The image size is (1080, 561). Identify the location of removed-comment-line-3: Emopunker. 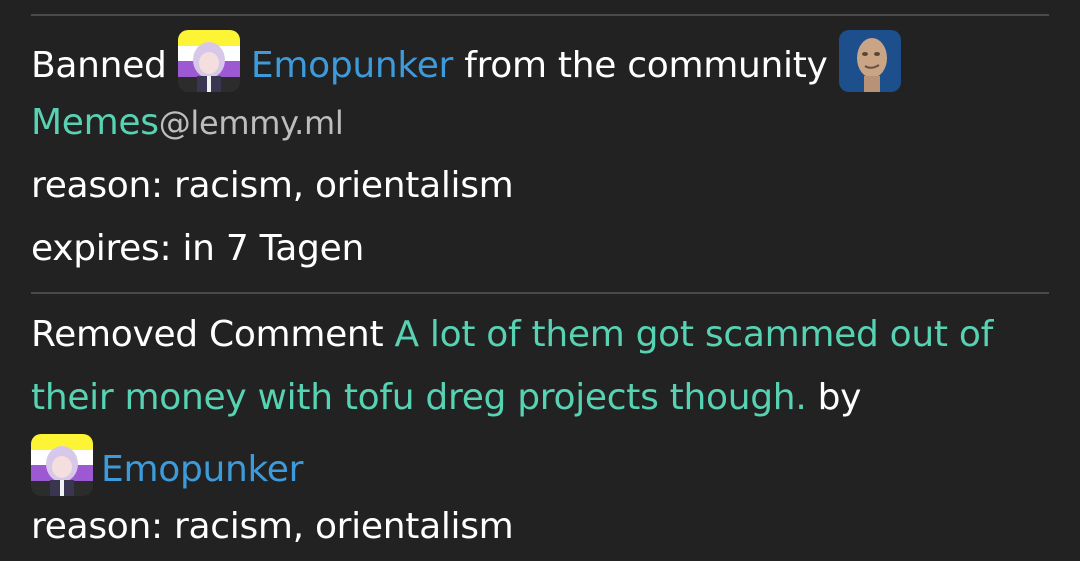
(167, 468).